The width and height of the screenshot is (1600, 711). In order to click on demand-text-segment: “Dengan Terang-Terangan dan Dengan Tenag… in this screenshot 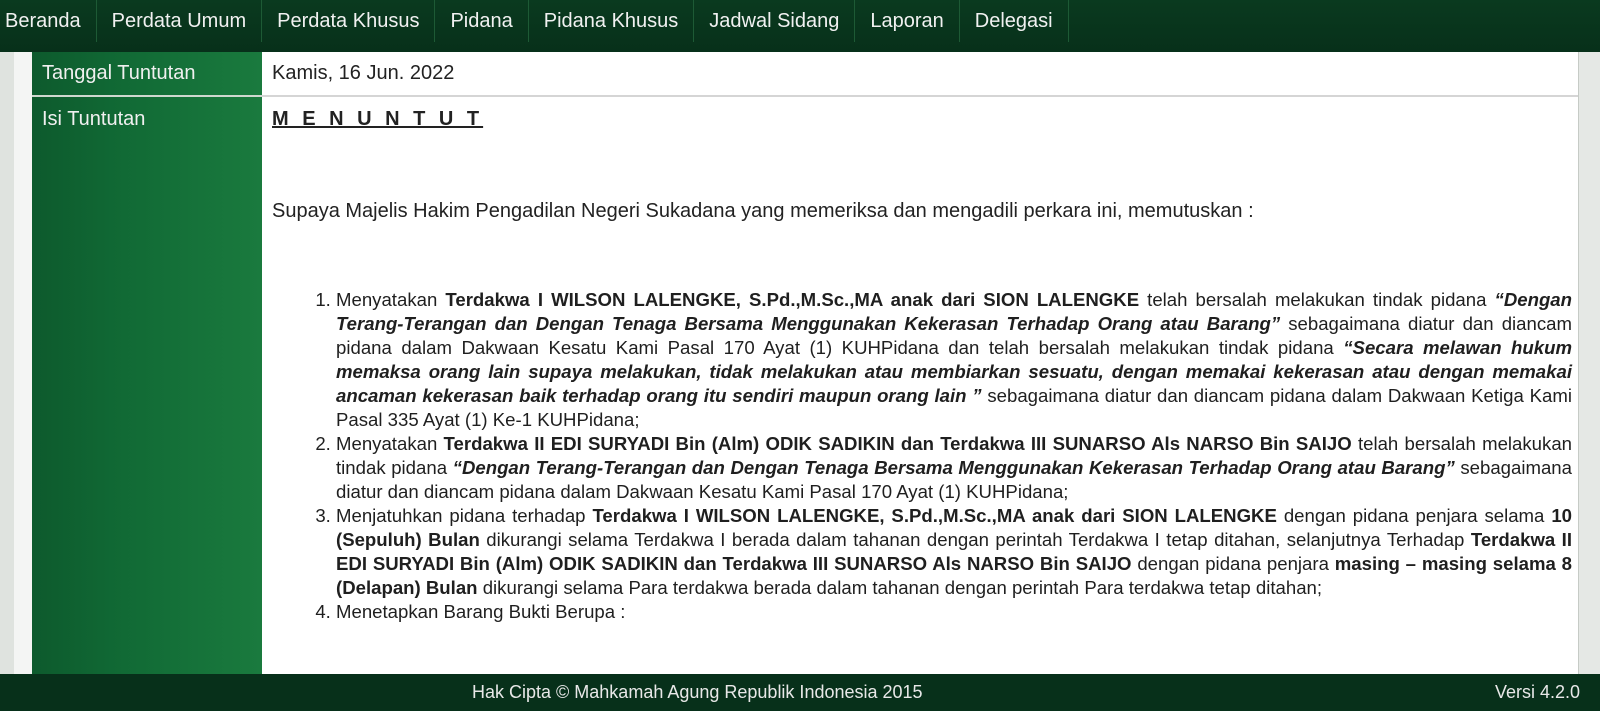, I will do `click(953, 467)`.